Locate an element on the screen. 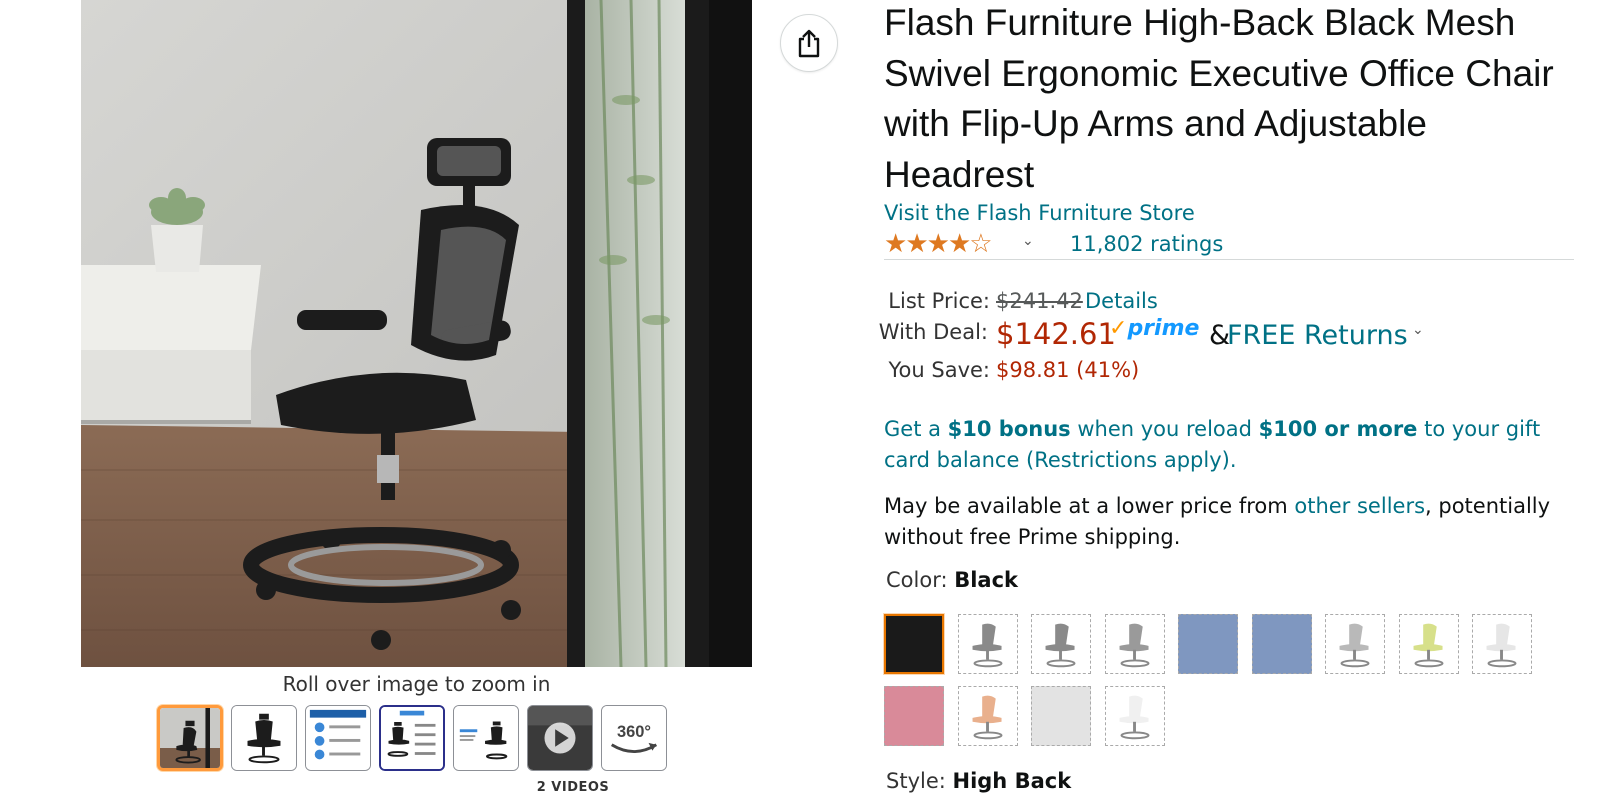 The image size is (1600, 798). free-returns-link: FREE Returns is located at coordinates (1317, 335).